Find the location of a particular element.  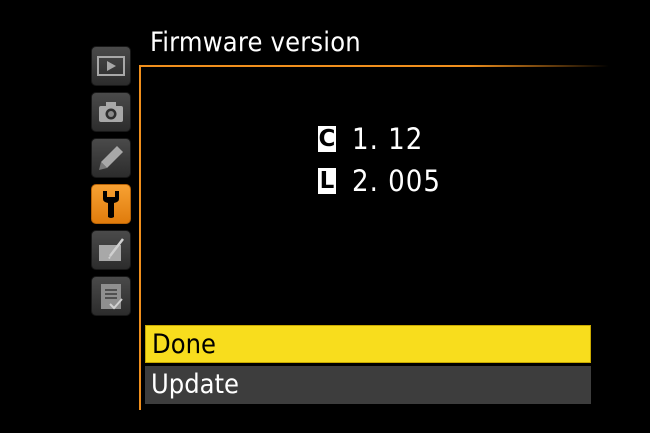

tab-recent-settings is located at coordinates (111, 296).